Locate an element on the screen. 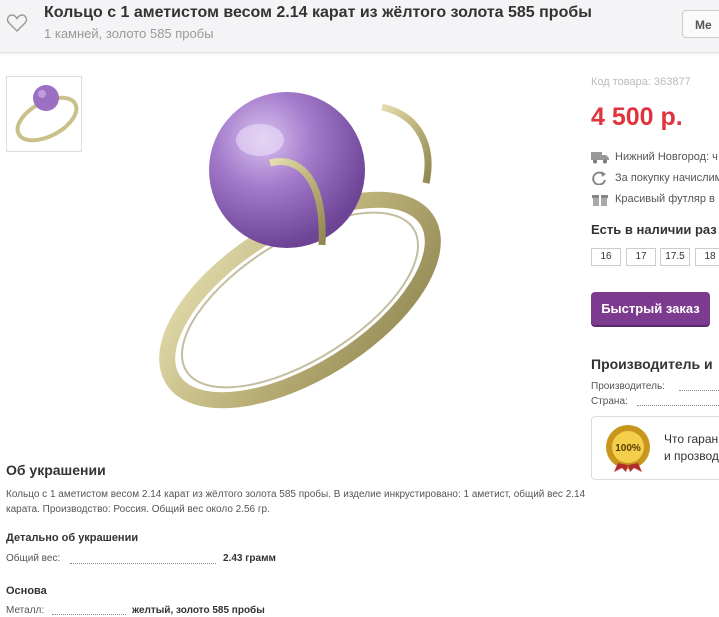 The height and width of the screenshot is (617, 719). guarantee-line-1: Что гаран is located at coordinates (691, 439).